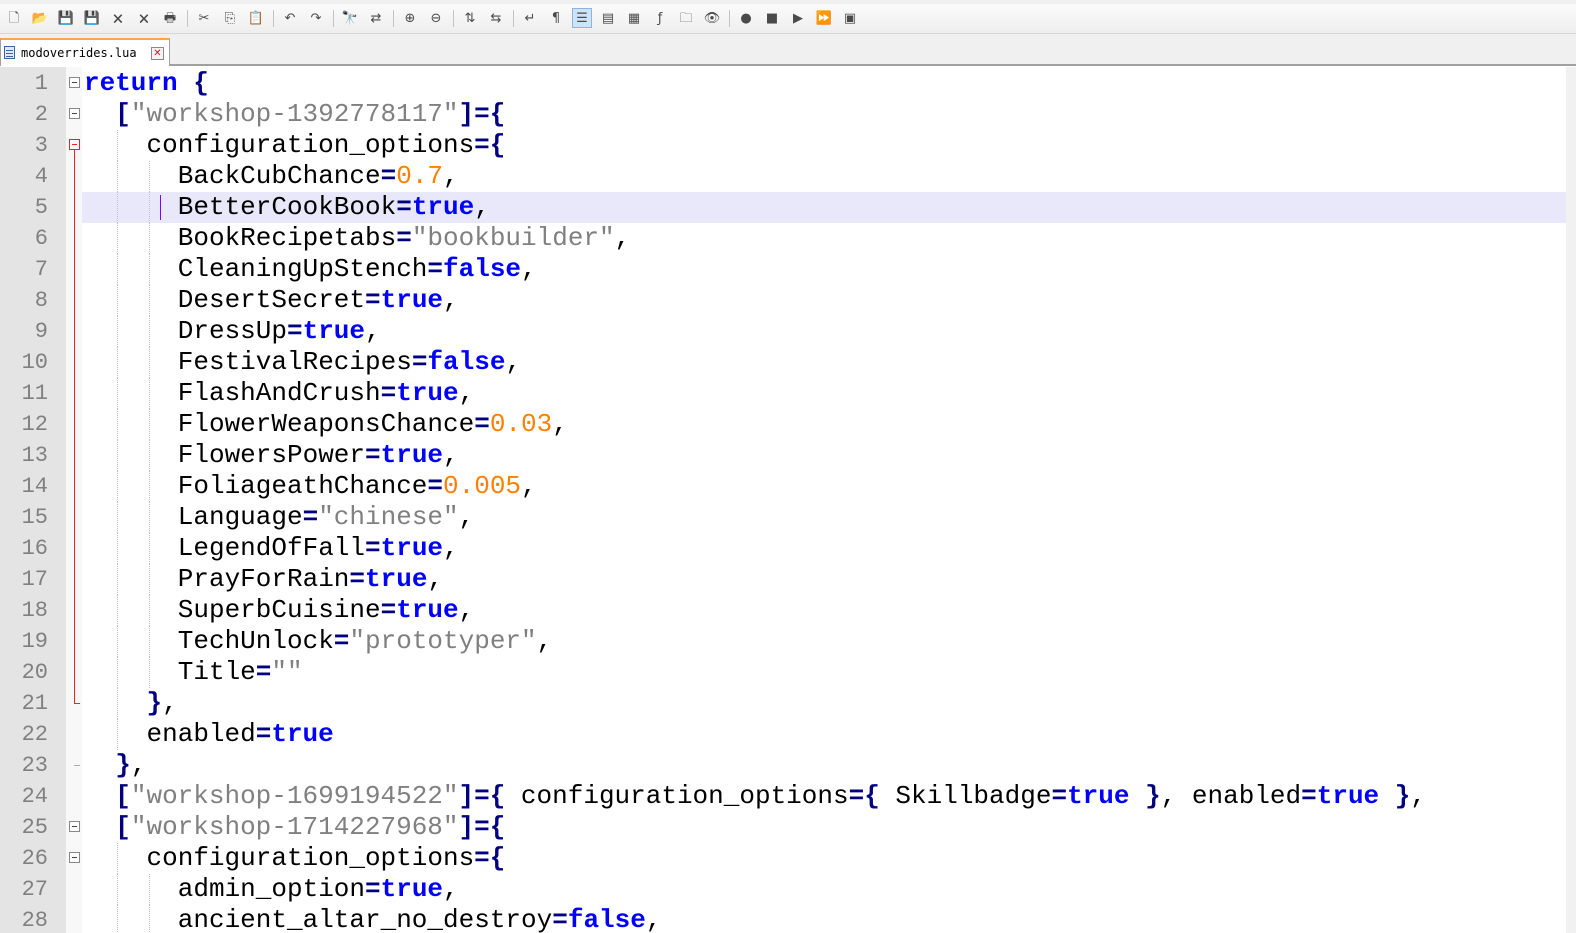  What do you see at coordinates (772, 18) in the screenshot?
I see `stop-recording-button: ■` at bounding box center [772, 18].